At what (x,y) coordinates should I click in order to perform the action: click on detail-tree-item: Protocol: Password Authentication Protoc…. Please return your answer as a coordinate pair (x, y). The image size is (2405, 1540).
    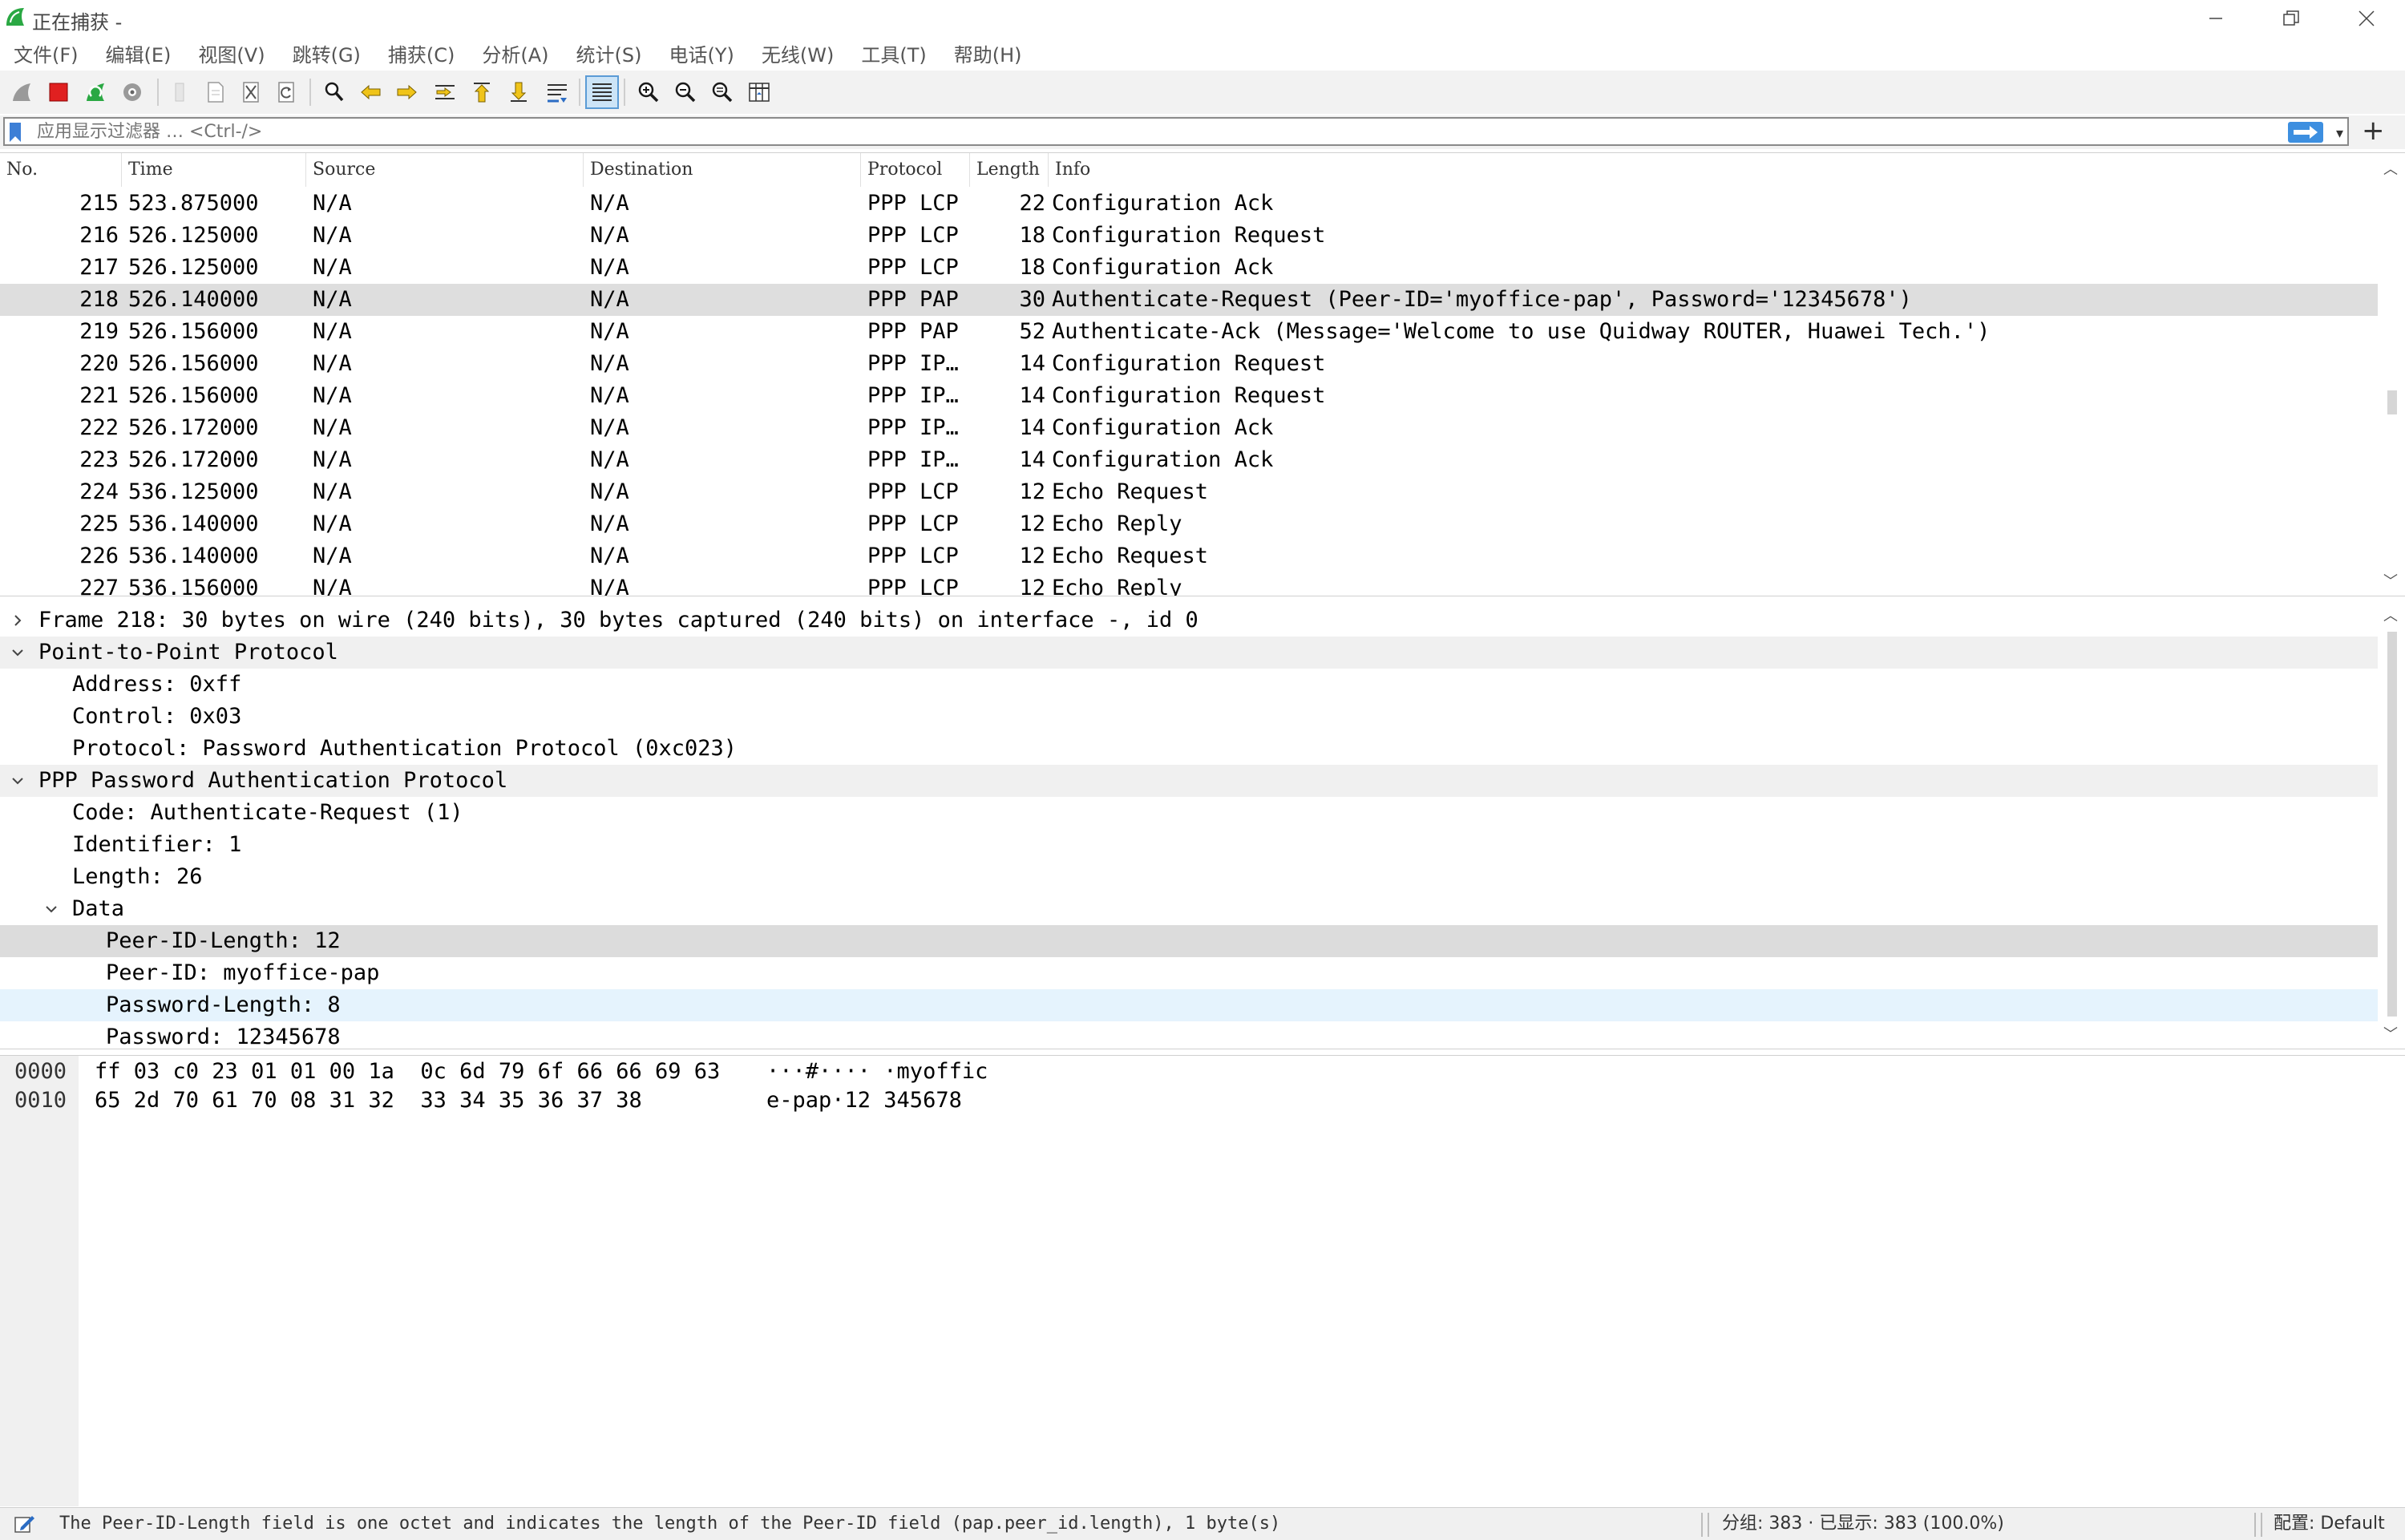
    Looking at the image, I should click on (1189, 749).